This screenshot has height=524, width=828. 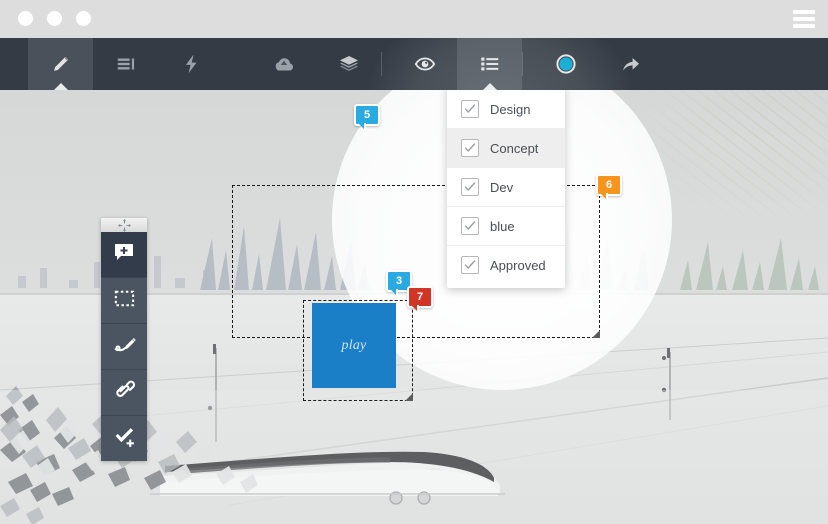 I want to click on marquee-tool, so click(x=124, y=301).